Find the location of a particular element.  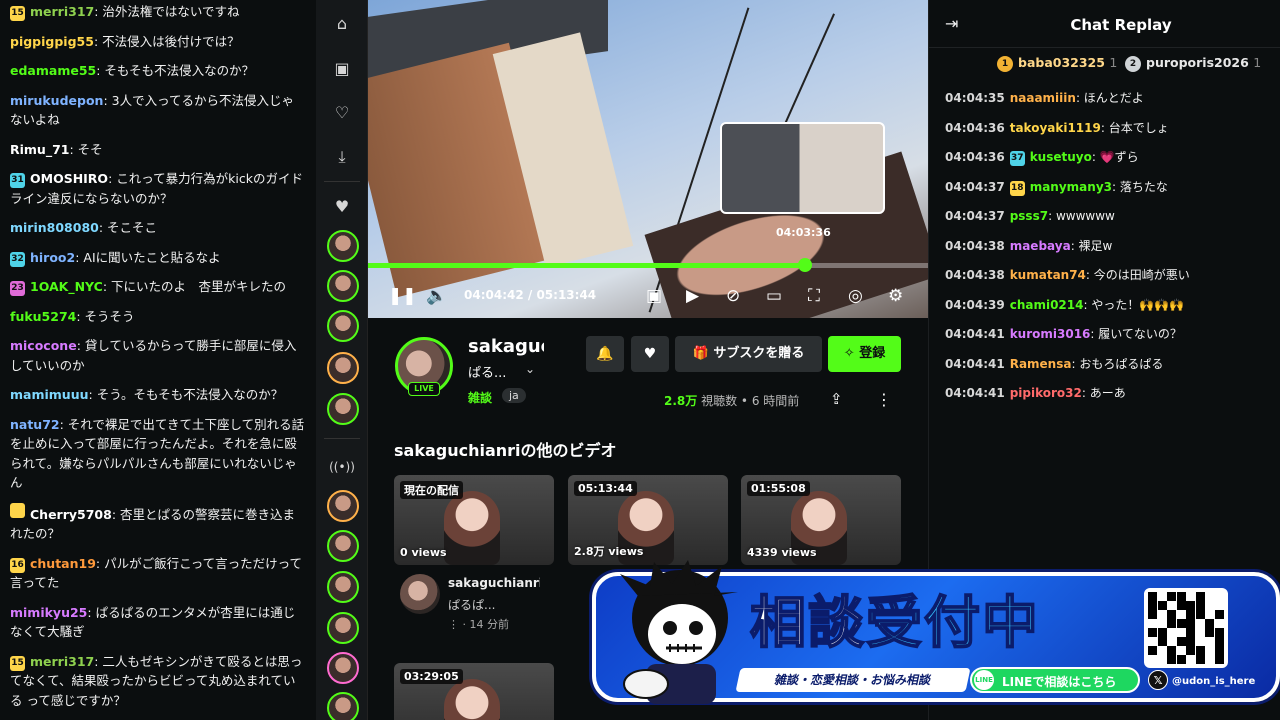

x-handle: 𝕏 @udon_is_here is located at coordinates (1201, 680).